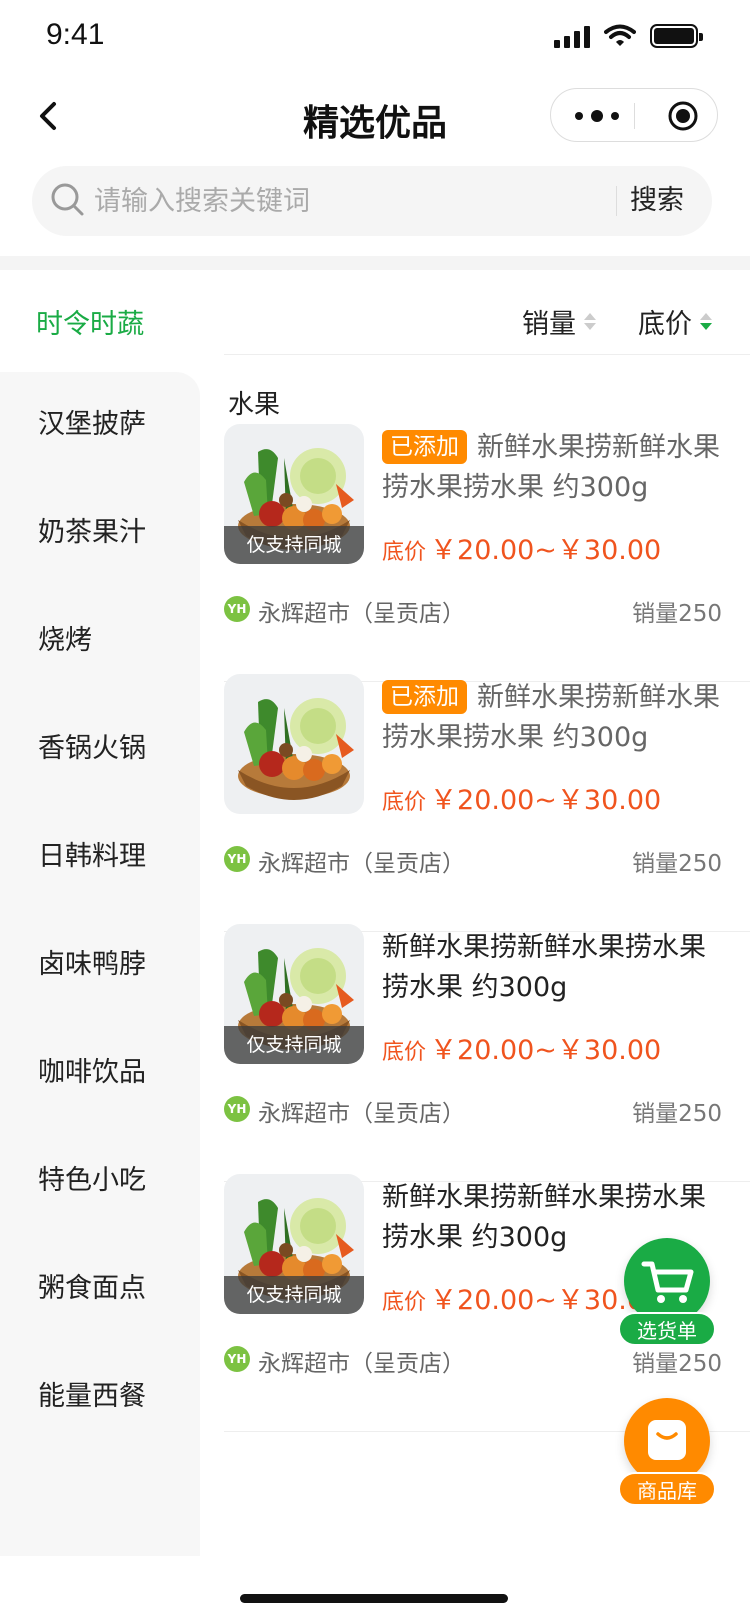  What do you see at coordinates (597, 116) in the screenshot?
I see `more-dots-icon` at bounding box center [597, 116].